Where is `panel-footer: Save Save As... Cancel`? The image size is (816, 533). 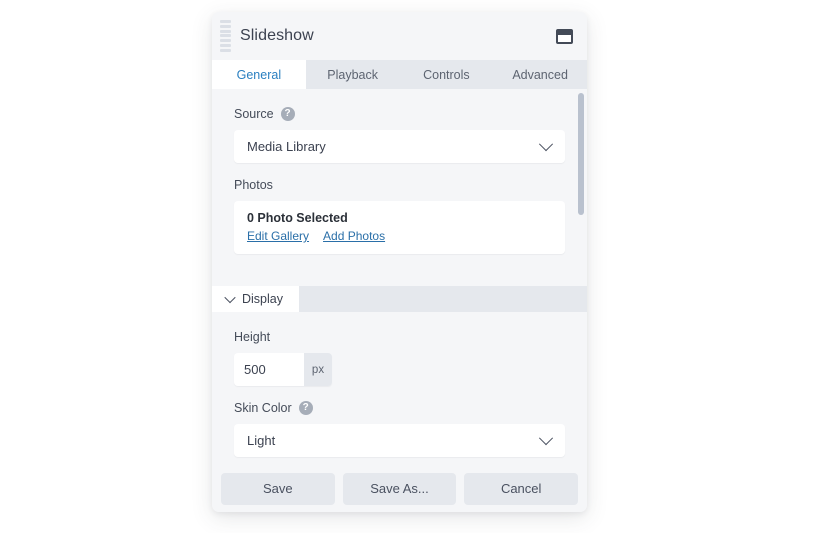 panel-footer: Save Save As... Cancel is located at coordinates (399, 488).